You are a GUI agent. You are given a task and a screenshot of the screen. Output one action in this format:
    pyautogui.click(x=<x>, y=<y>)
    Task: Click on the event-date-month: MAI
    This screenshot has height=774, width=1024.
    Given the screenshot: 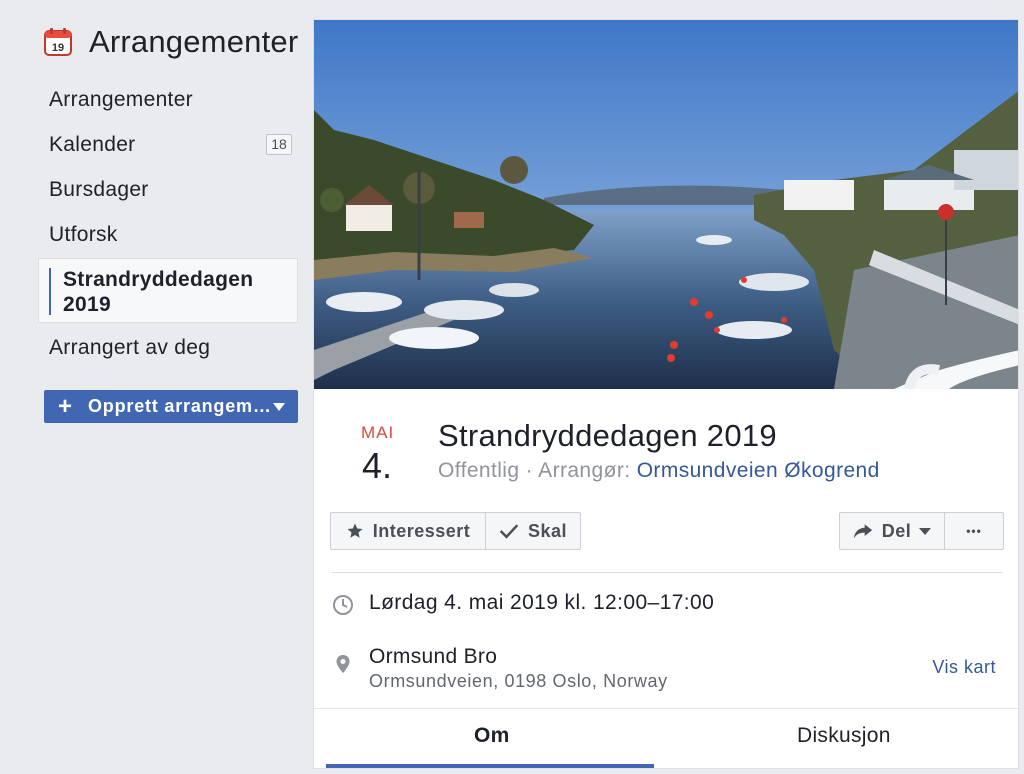 What is the action you would take?
    pyautogui.click(x=378, y=432)
    